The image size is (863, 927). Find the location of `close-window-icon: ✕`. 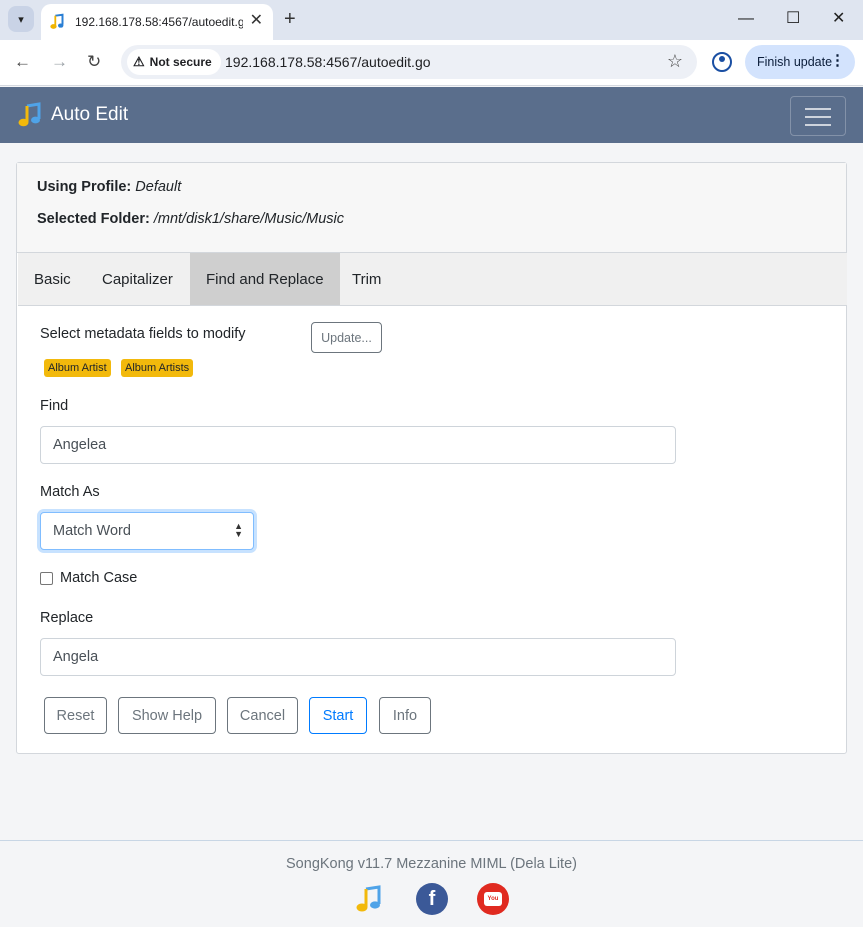

close-window-icon: ✕ is located at coordinates (838, 19).